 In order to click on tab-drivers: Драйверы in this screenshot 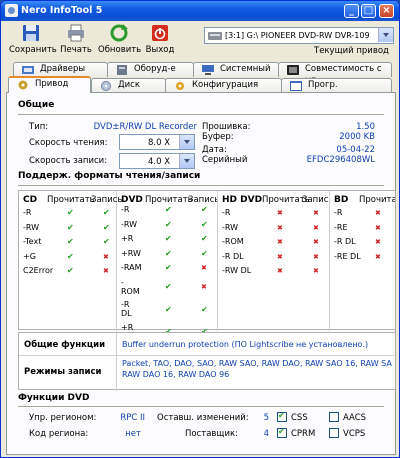, I will do `click(60, 69)`.